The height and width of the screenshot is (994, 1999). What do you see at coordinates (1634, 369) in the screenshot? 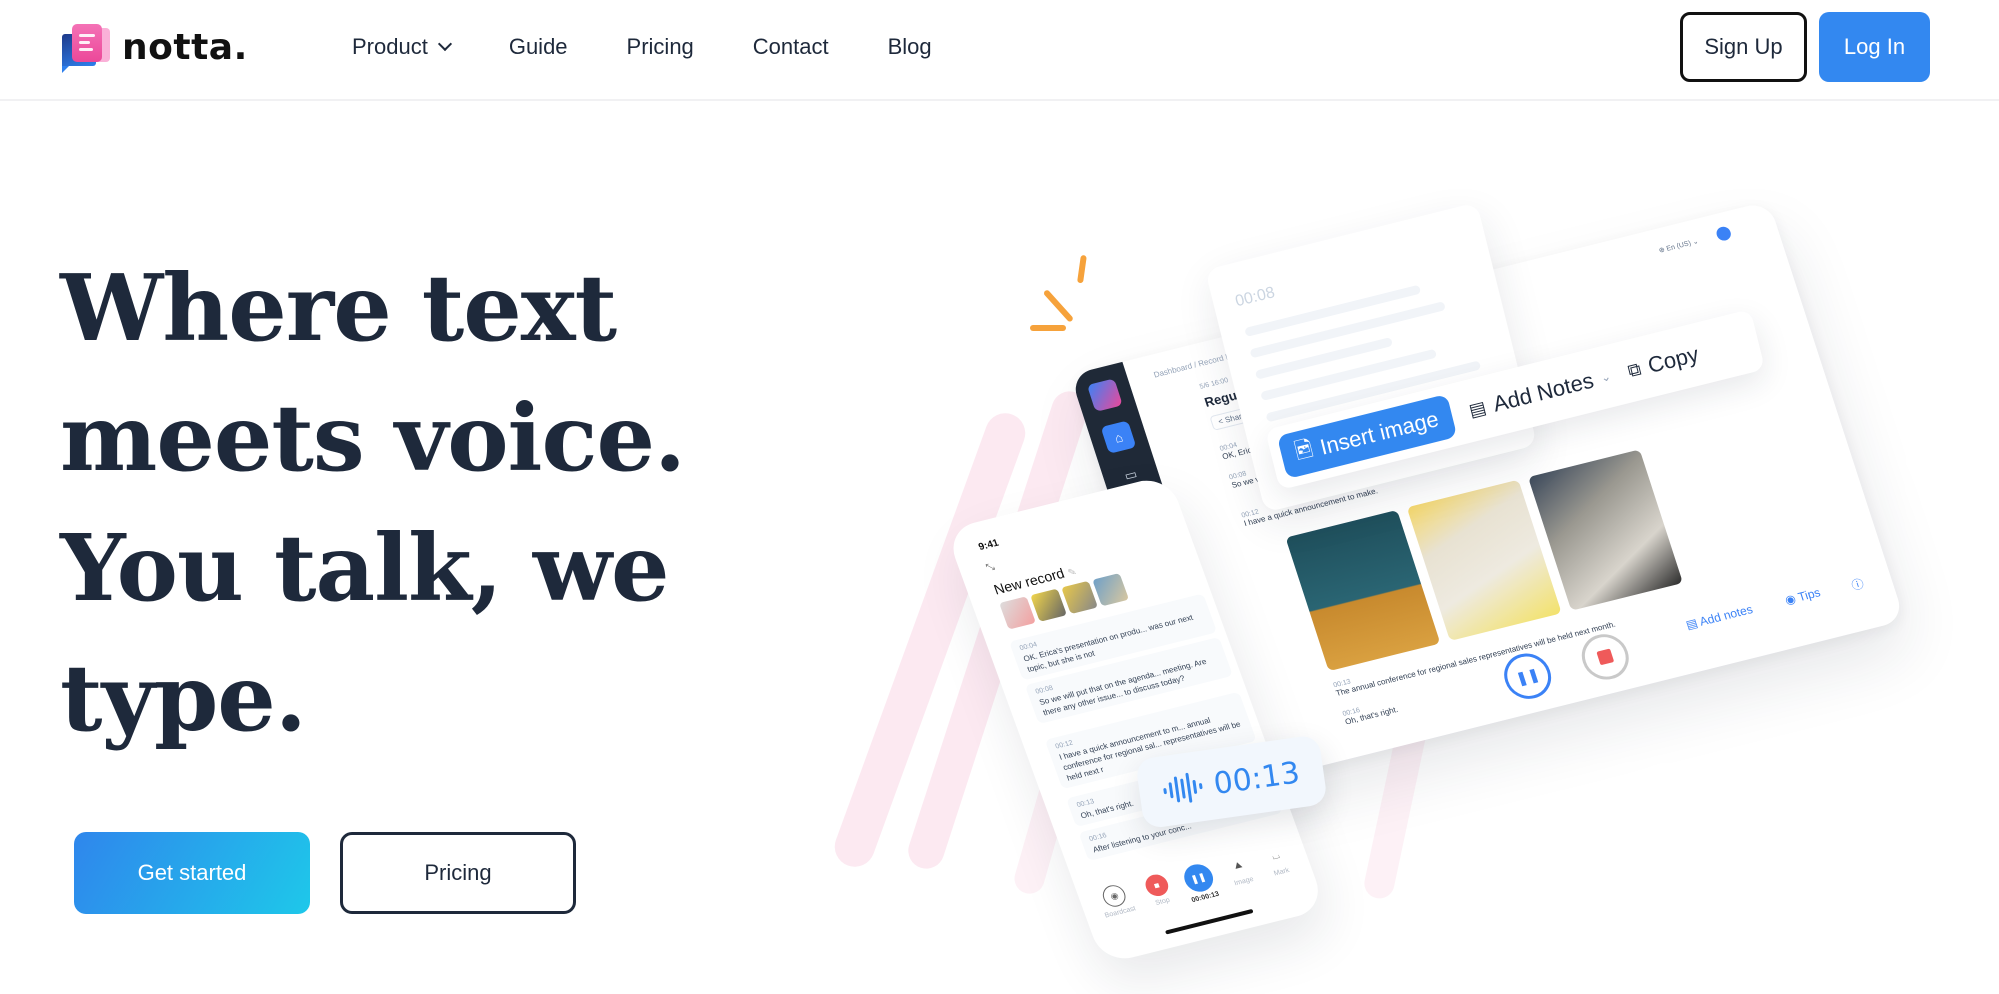
I see `copy-icon: ⧉` at bounding box center [1634, 369].